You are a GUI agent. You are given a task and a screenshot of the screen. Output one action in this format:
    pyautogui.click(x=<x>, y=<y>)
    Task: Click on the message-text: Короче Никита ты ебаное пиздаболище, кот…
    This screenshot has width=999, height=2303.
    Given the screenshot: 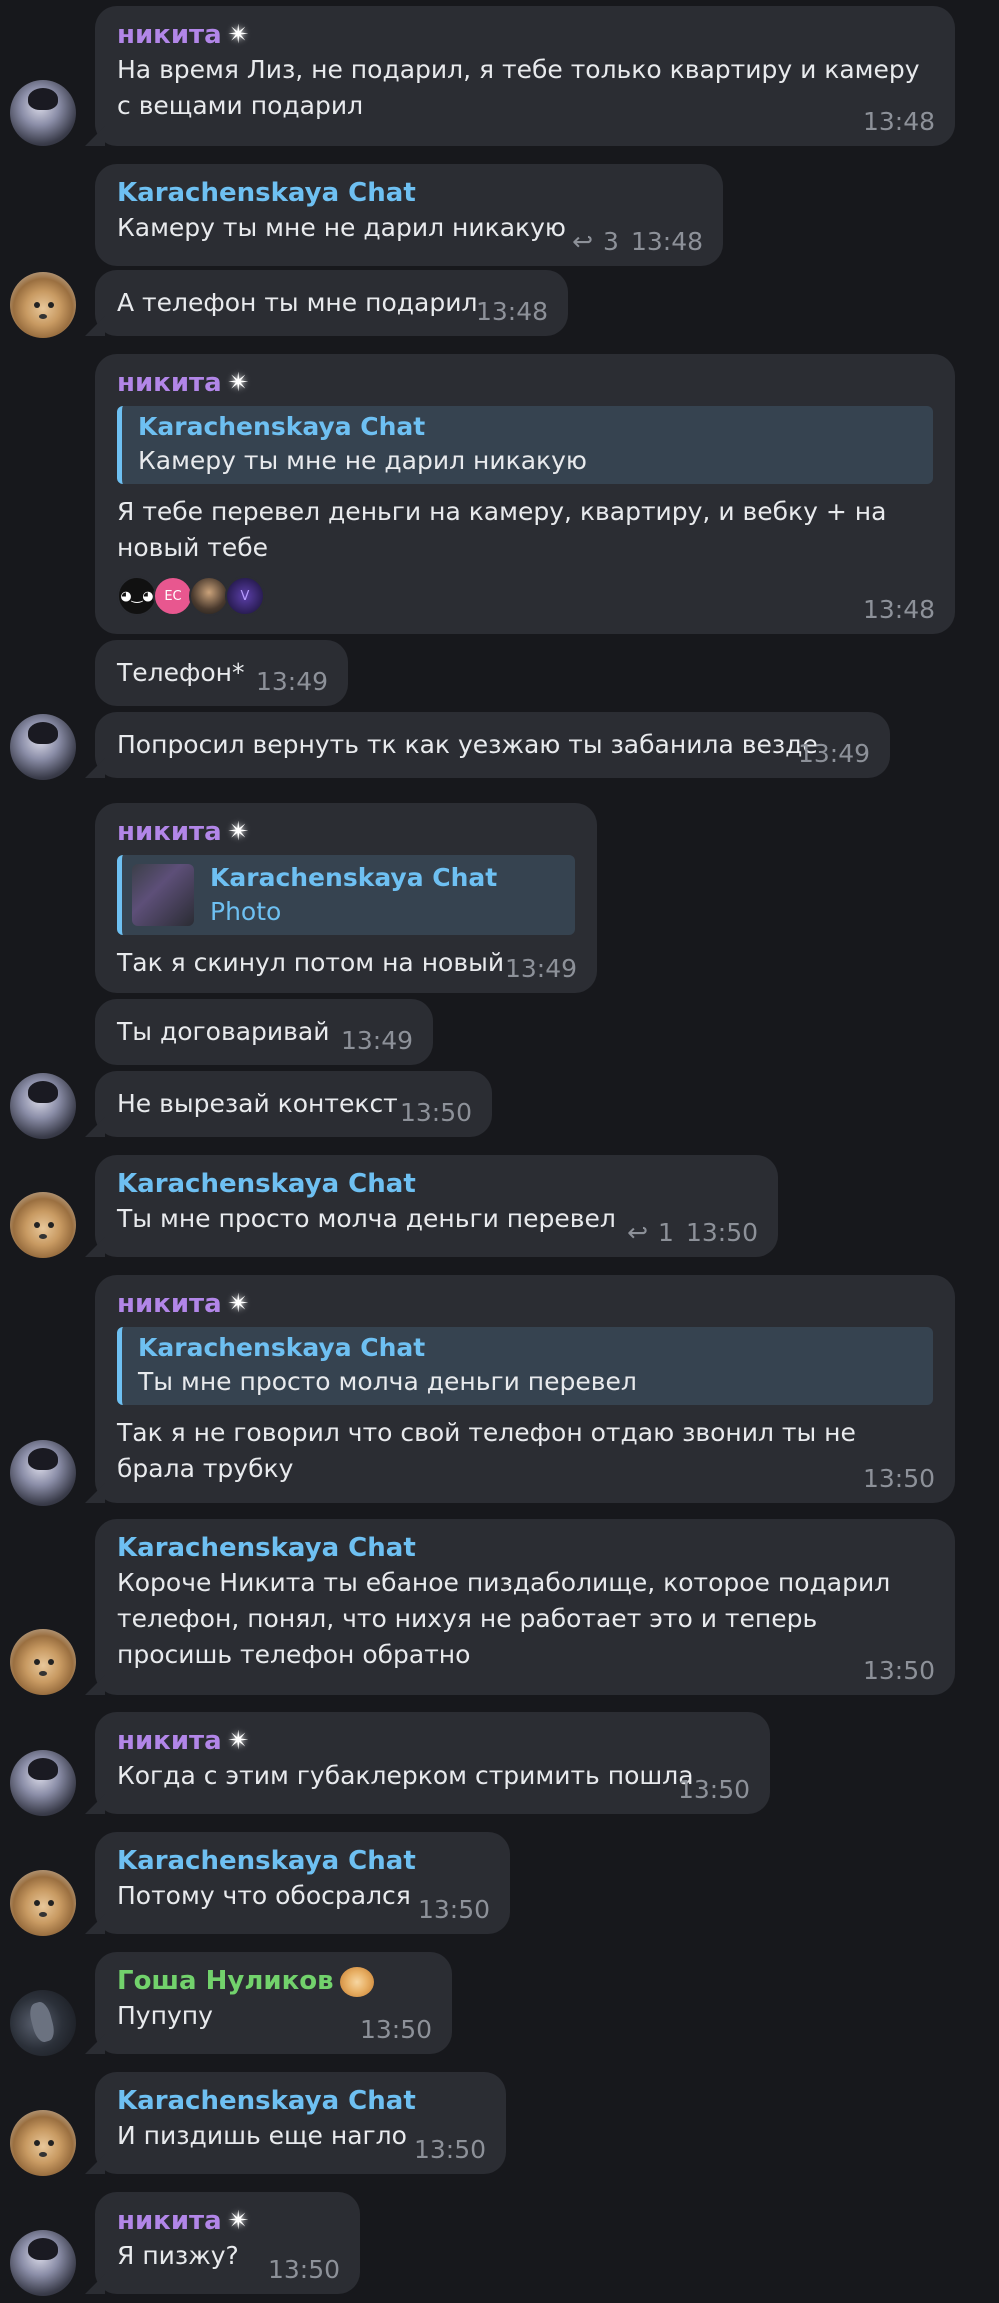 What is the action you would take?
    pyautogui.click(x=504, y=1618)
    